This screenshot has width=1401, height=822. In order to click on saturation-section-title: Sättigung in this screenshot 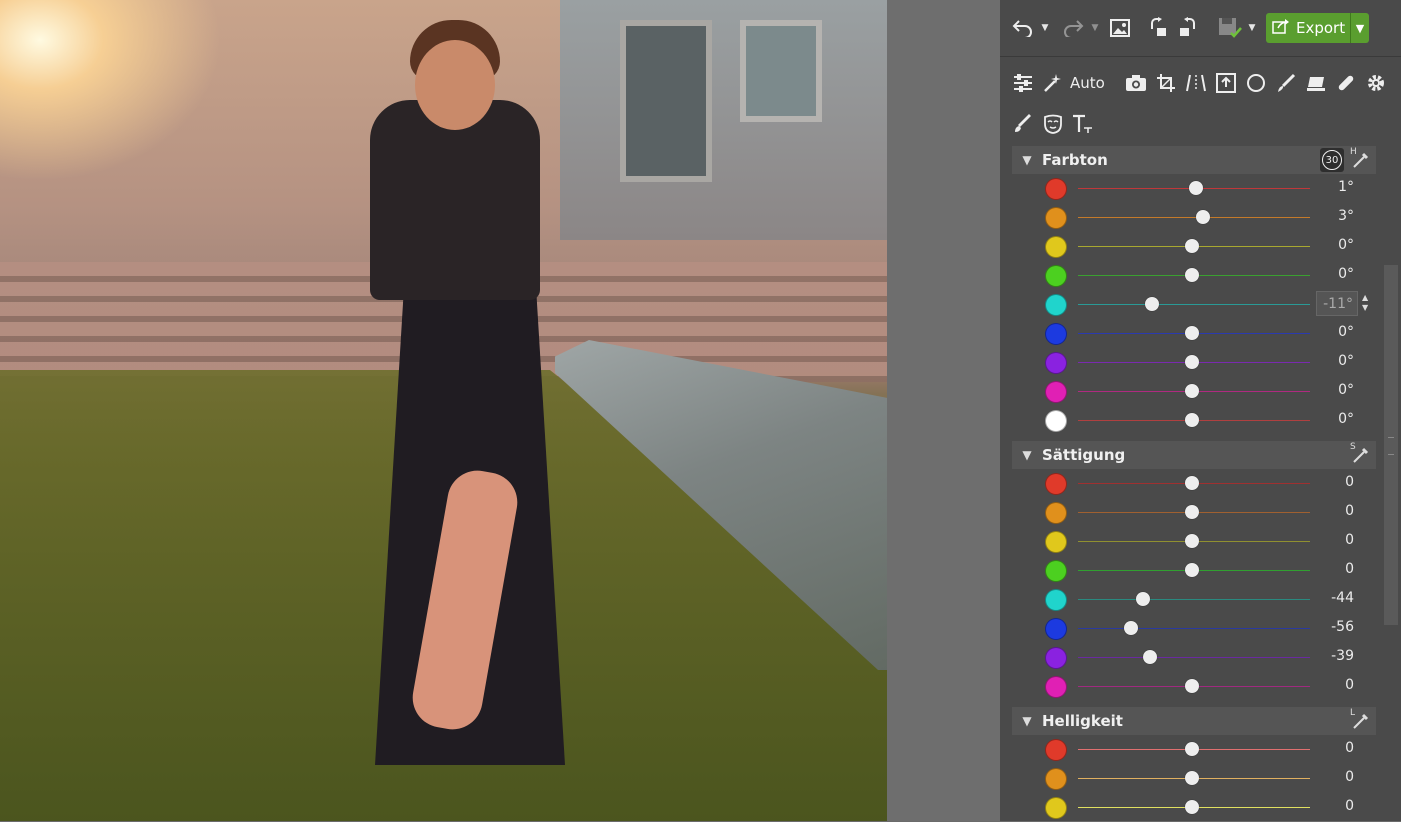, I will do `click(1084, 455)`.